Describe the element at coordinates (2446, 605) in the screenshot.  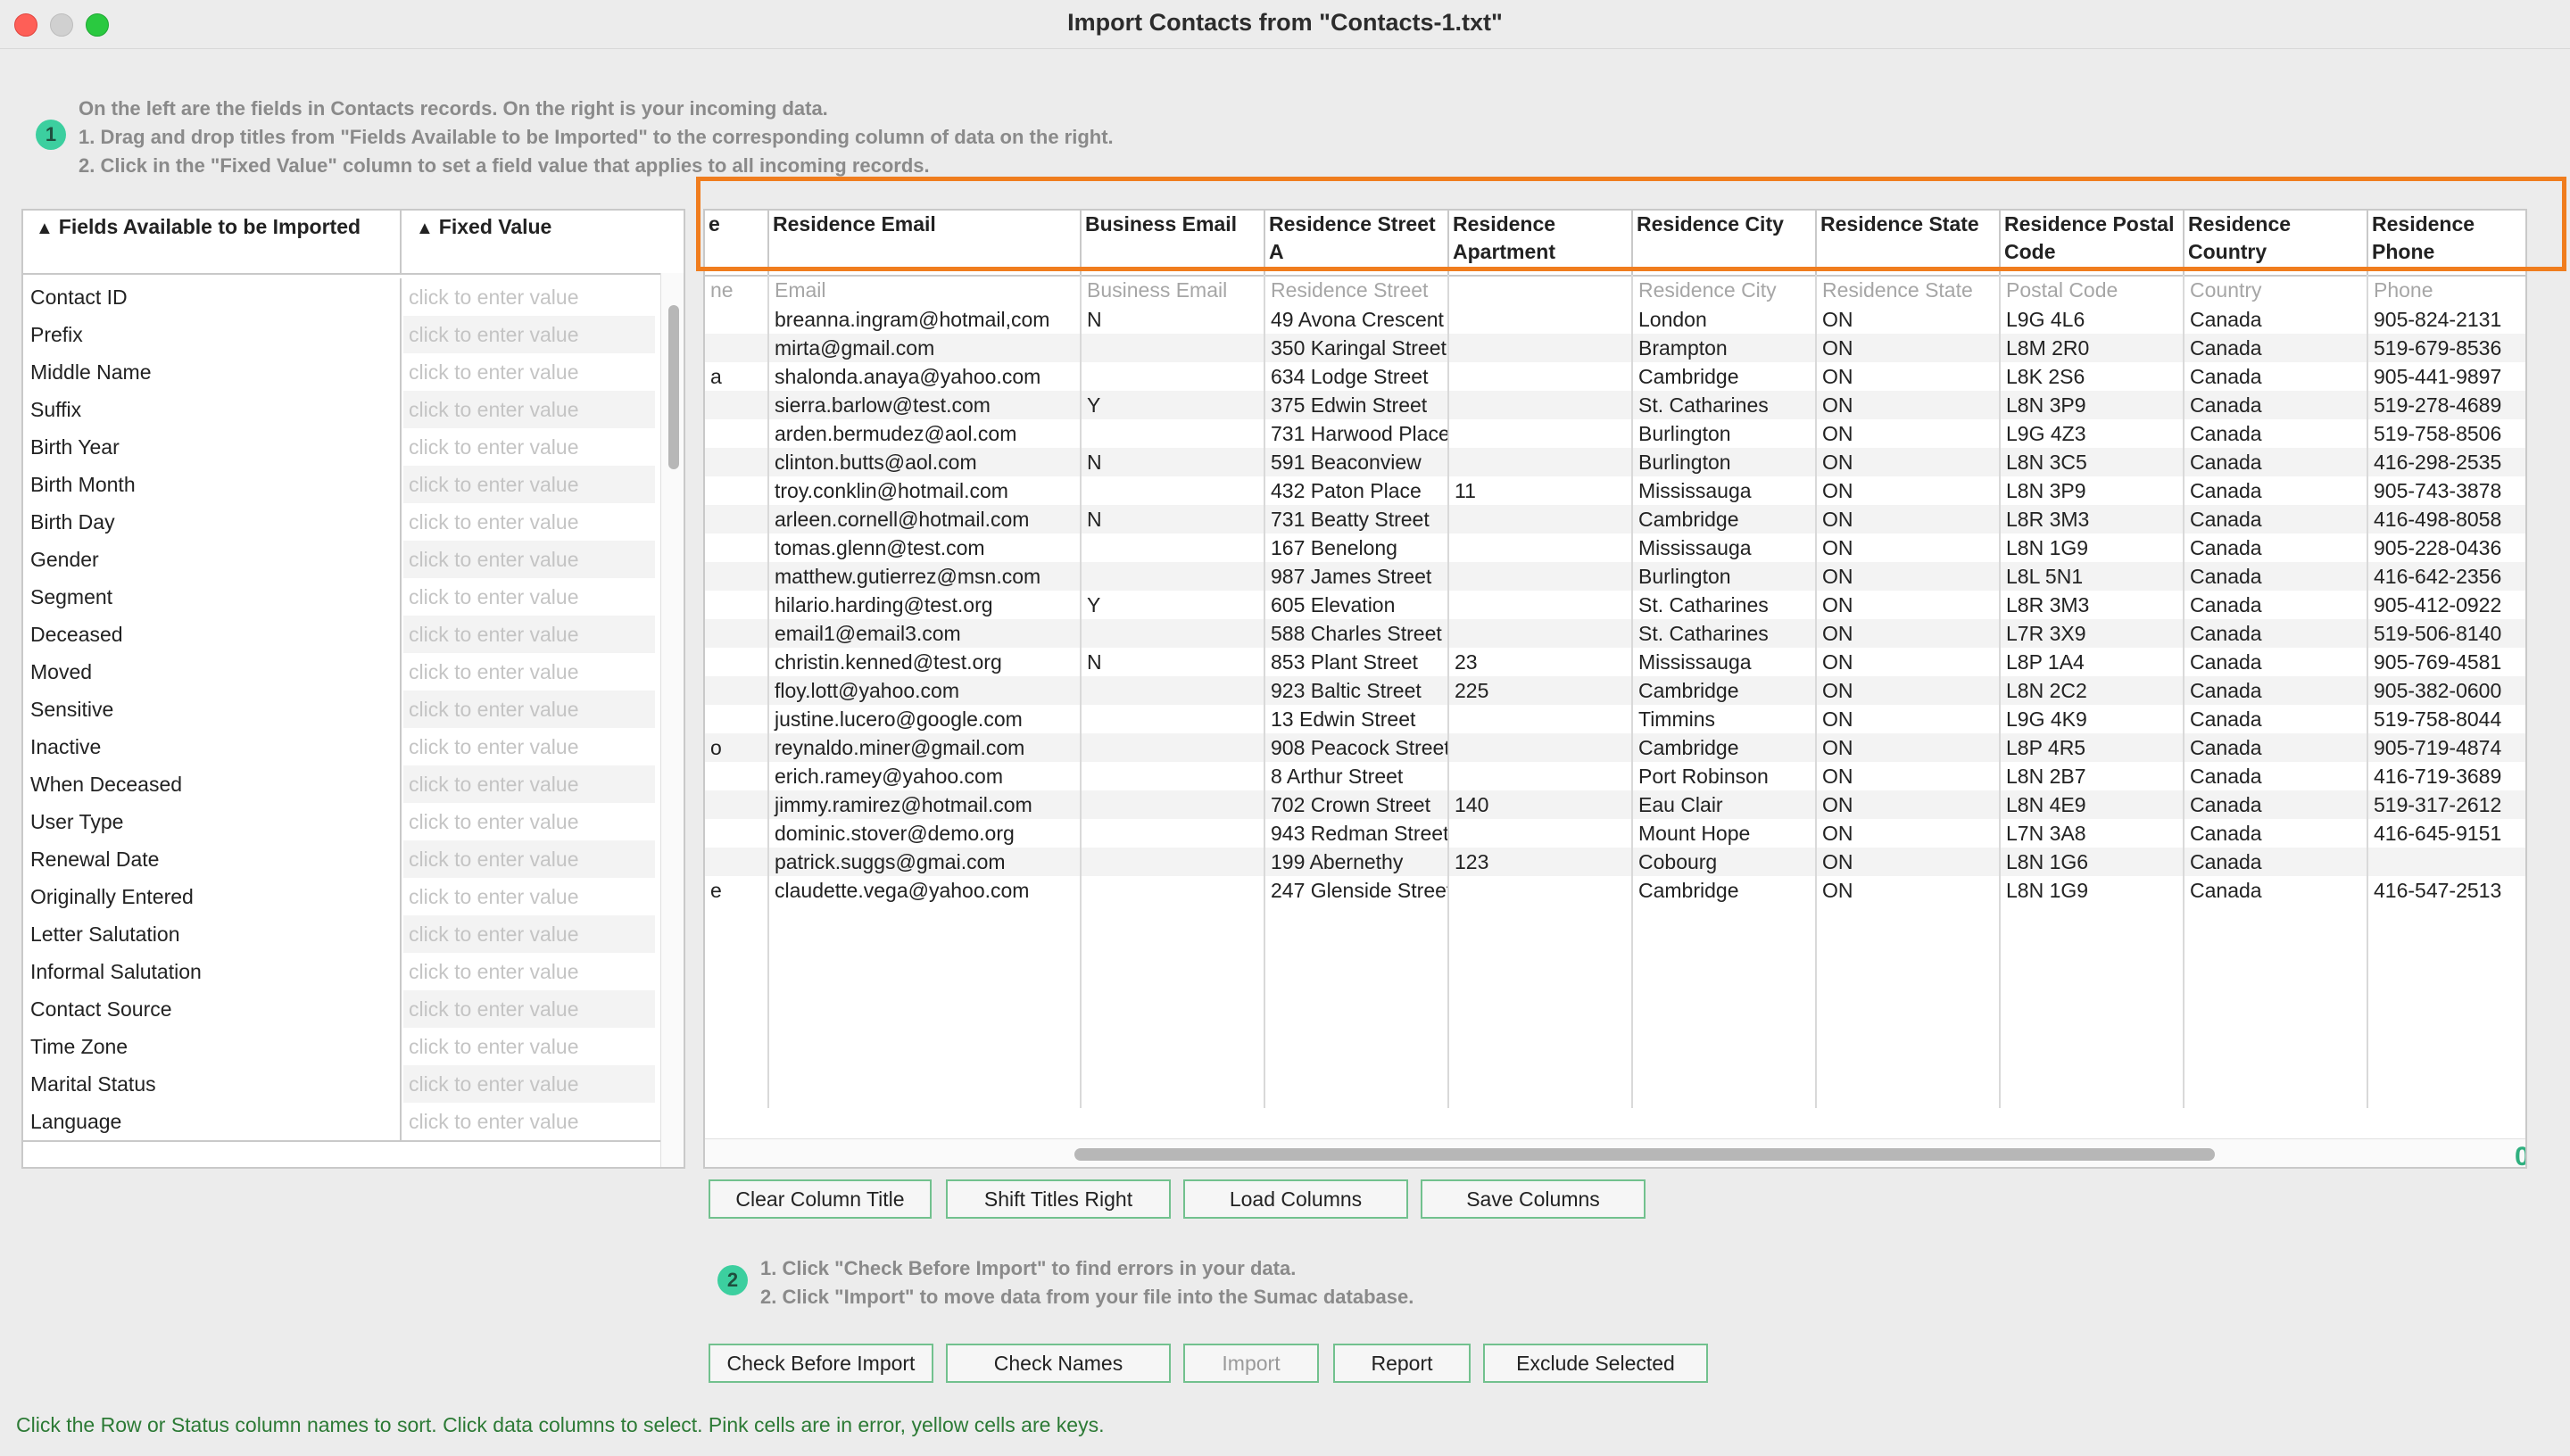
I see `table-cell: 905-412-0922` at that location.